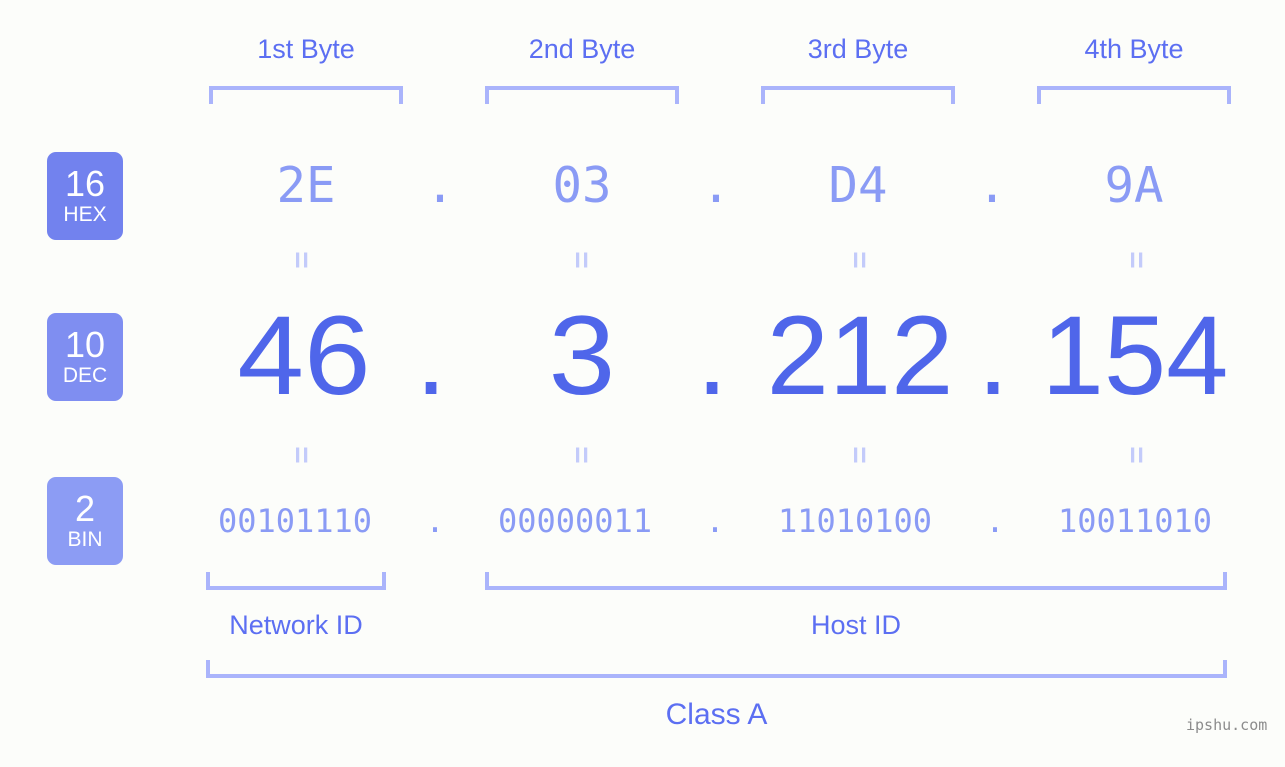 The image size is (1285, 767). I want to click on site-watermark: ipshu.com, so click(1227, 725).